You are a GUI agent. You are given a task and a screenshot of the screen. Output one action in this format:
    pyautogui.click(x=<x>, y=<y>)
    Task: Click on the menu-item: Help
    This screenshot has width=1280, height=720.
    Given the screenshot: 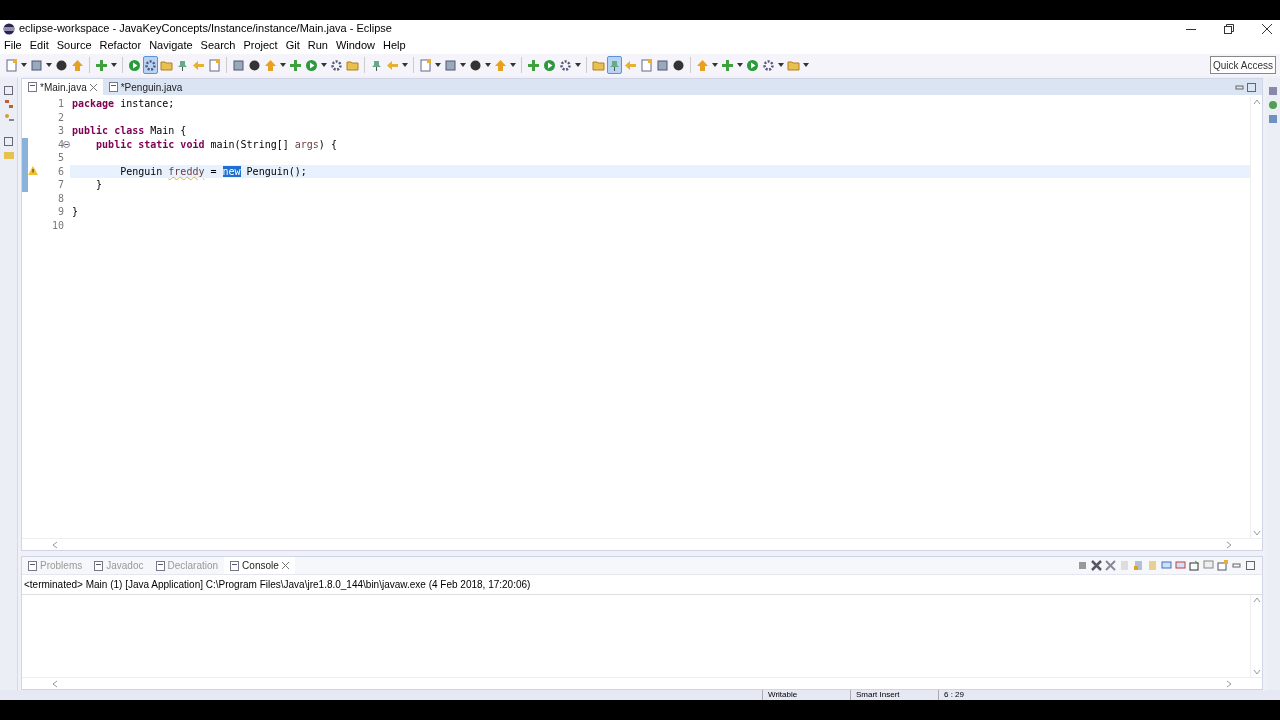 What is the action you would take?
    pyautogui.click(x=394, y=45)
    